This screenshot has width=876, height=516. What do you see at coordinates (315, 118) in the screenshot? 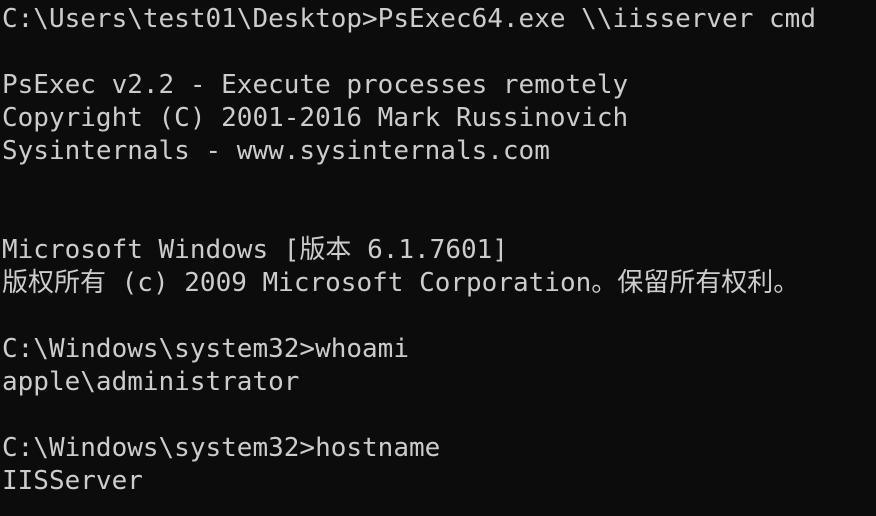
I see `copyright-line: Copyright (C) 2001-2016 Mark Russinovich` at bounding box center [315, 118].